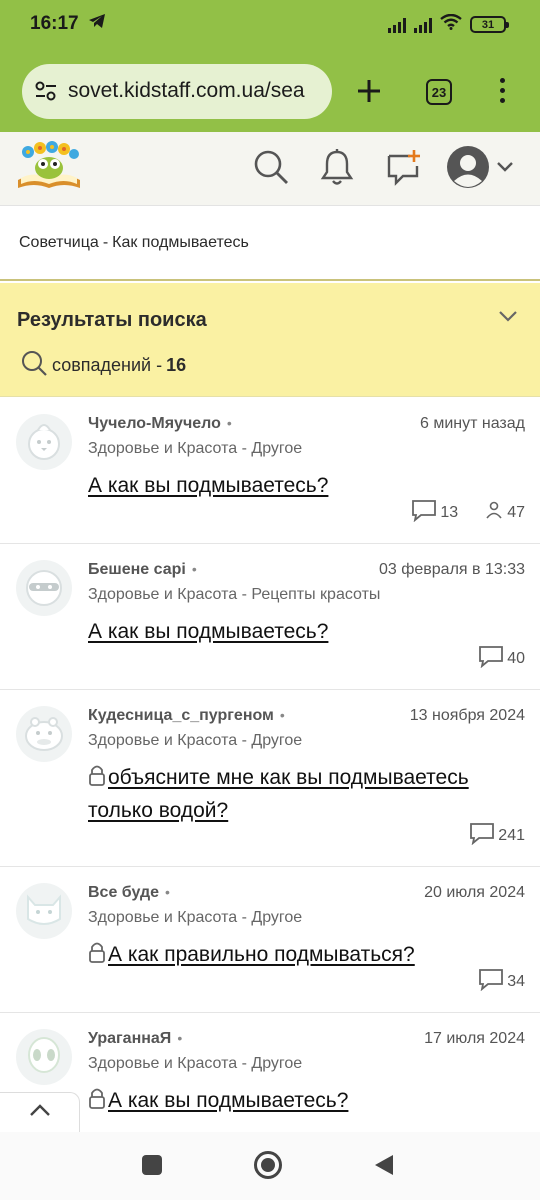 The height and width of the screenshot is (1200, 540). I want to click on battery-icon: 31, so click(489, 24).